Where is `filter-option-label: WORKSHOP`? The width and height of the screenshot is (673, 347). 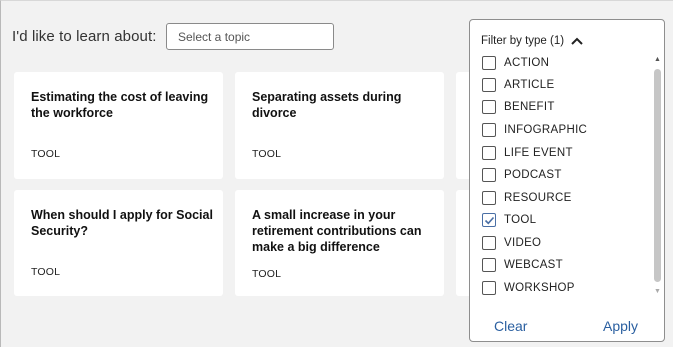
filter-option-label: WORKSHOP is located at coordinates (539, 288).